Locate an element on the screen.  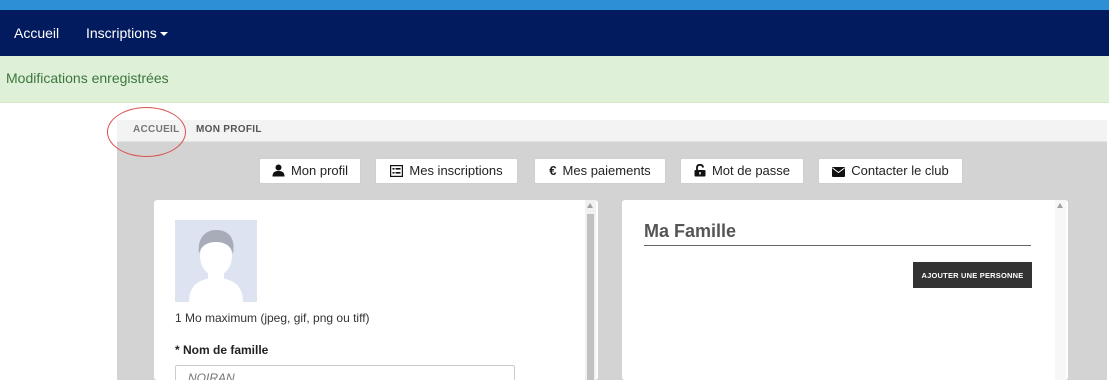
profile-panel-scrollbar is located at coordinates (590, 290).